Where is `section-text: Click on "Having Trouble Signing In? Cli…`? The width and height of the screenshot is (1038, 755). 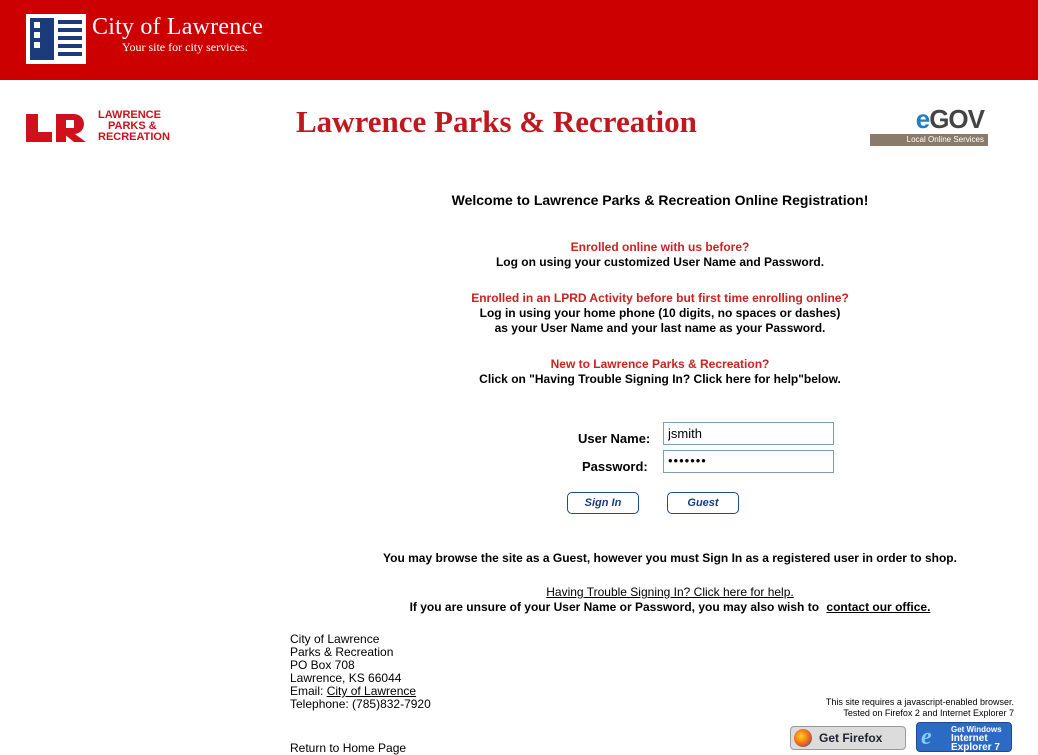
section-text: Click on "Having Trouble Signing In? Cli… is located at coordinates (660, 379).